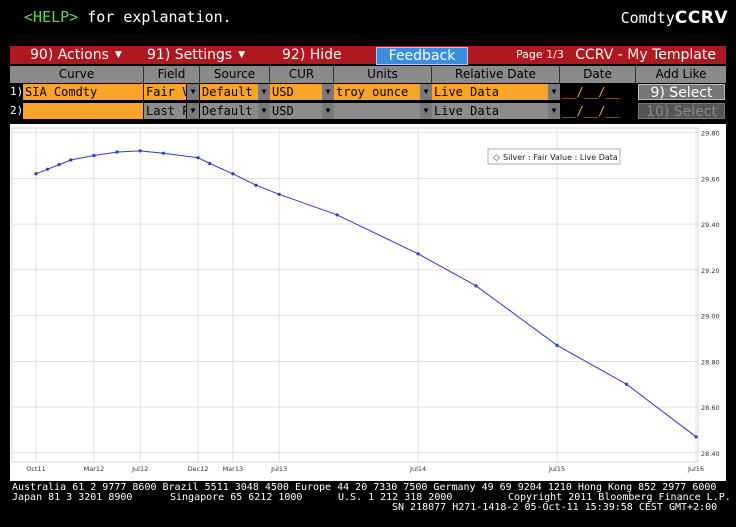 The width and height of the screenshot is (736, 527). Describe the element at coordinates (701, 18) in the screenshot. I see `function-code: CCRV` at that location.